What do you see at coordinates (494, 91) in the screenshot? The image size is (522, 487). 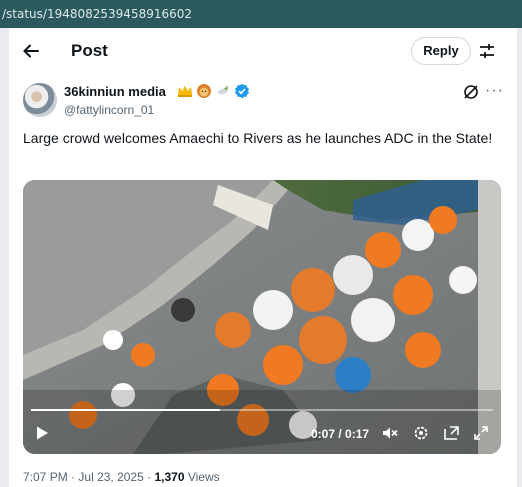 I see `more-options-icon: ···` at bounding box center [494, 91].